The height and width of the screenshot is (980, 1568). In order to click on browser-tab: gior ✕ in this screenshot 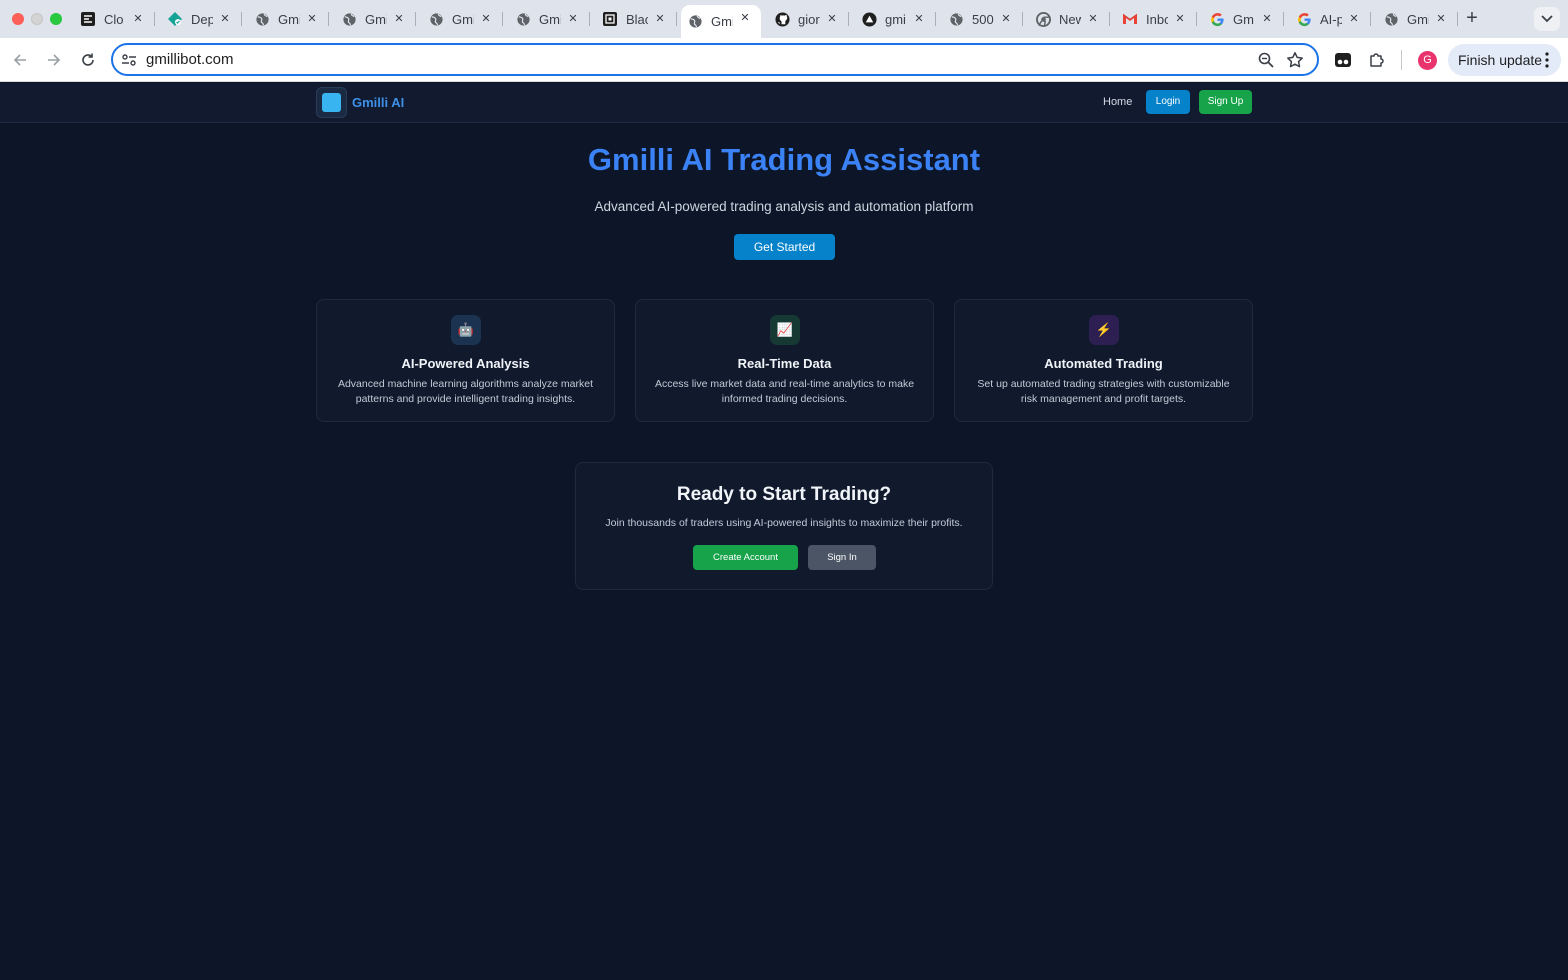, I will do `click(808, 19)`.